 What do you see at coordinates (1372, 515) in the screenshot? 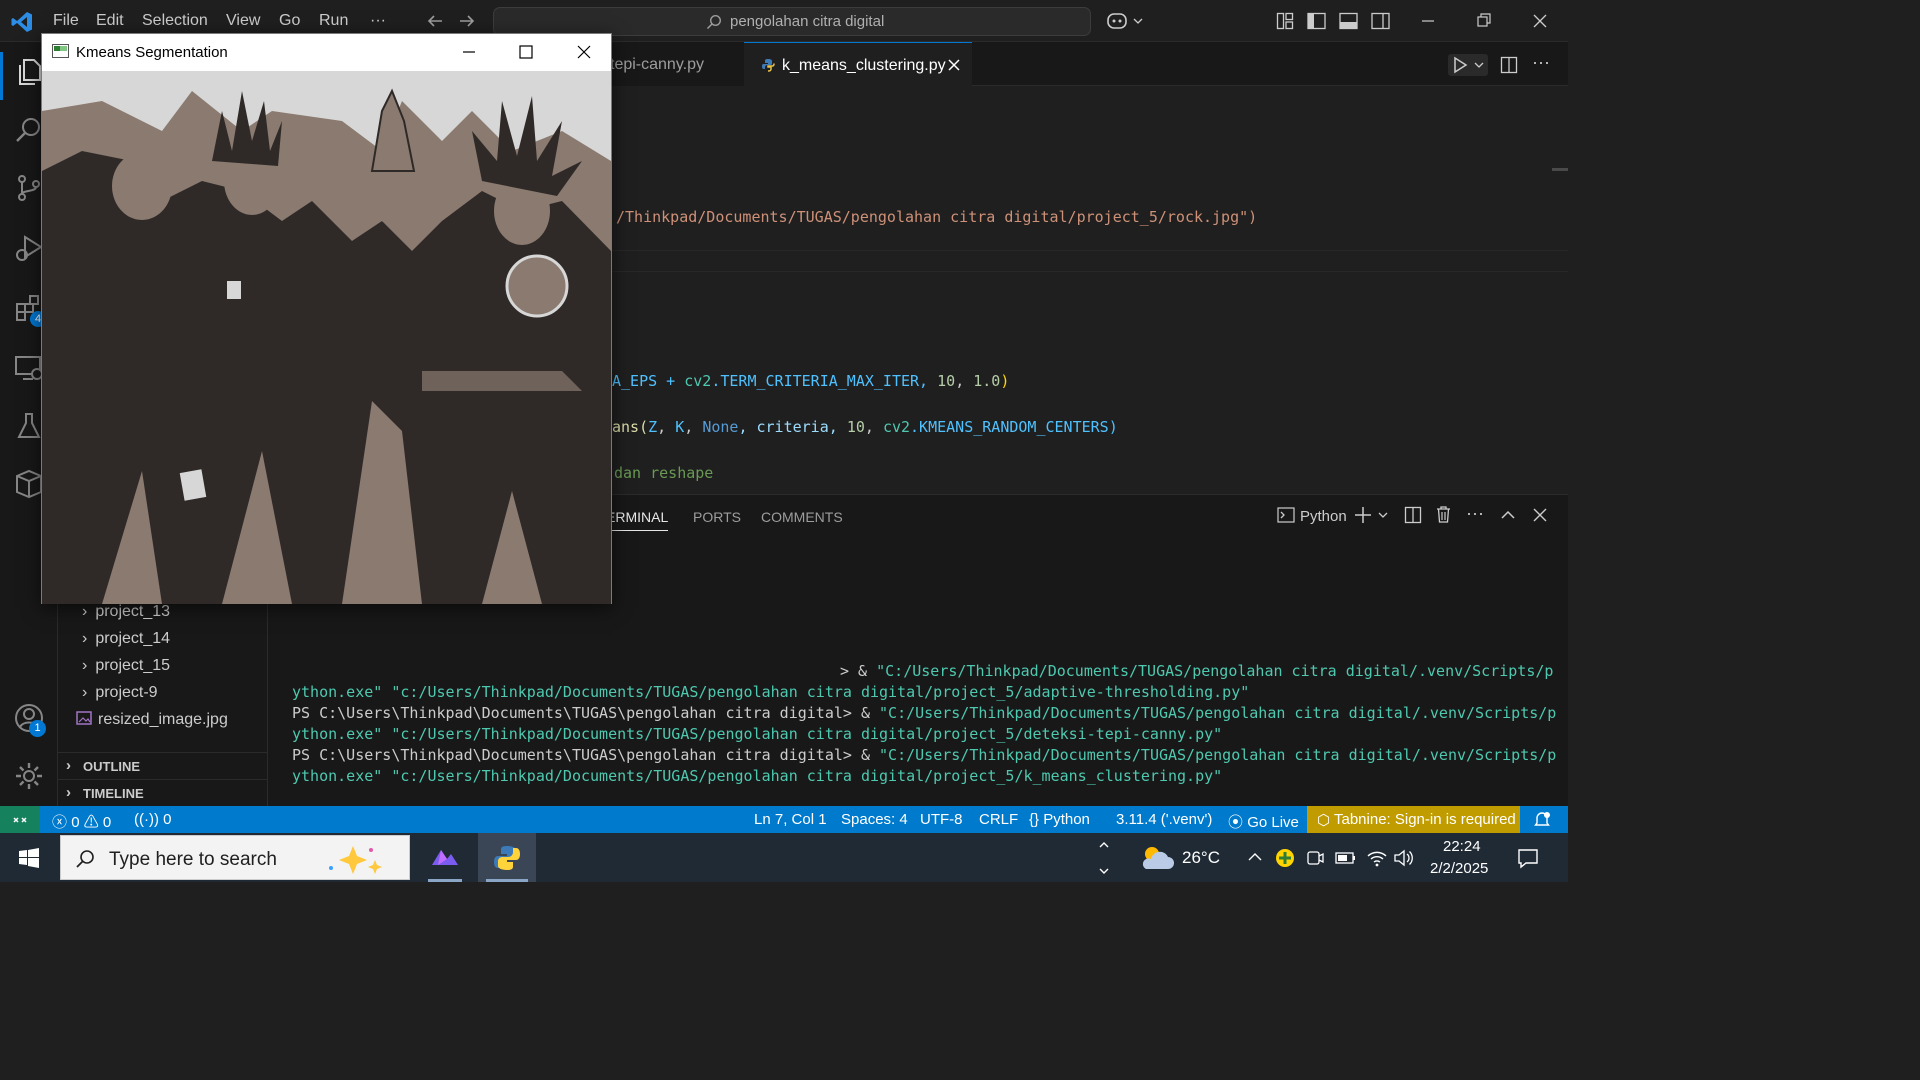
I see `new-terminal-icon` at bounding box center [1372, 515].